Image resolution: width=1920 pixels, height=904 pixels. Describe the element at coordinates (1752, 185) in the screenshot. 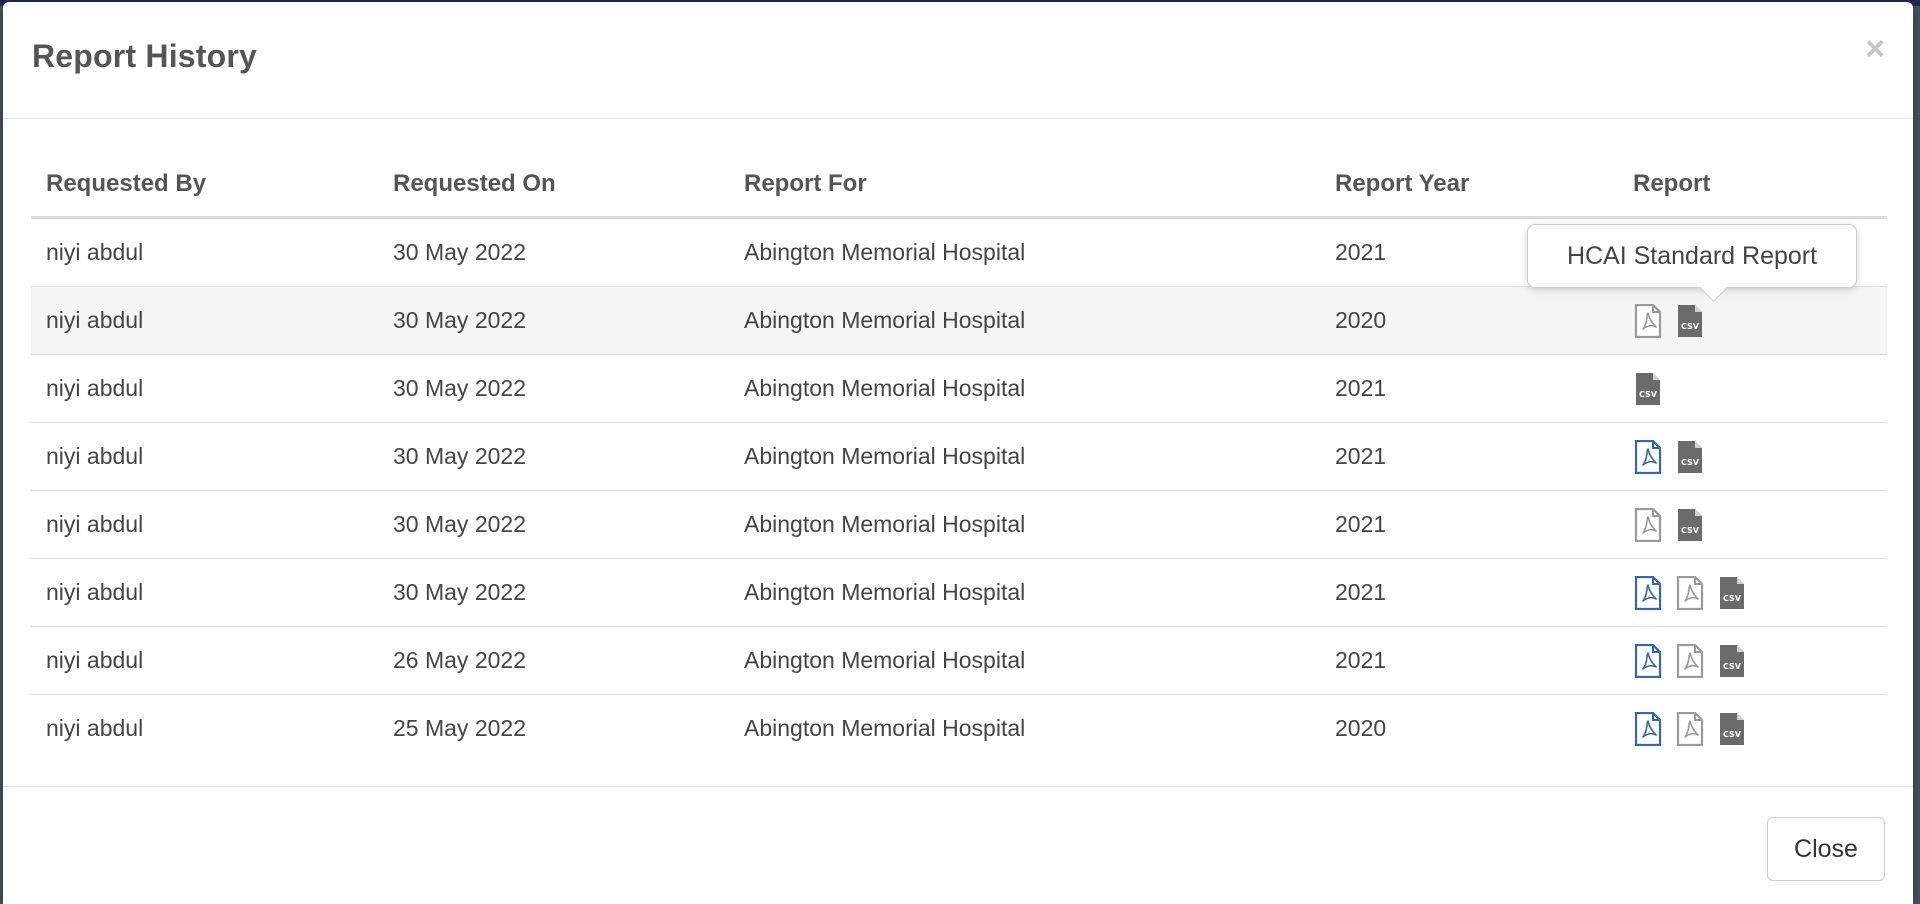

I see `column-header-report: Report` at that location.